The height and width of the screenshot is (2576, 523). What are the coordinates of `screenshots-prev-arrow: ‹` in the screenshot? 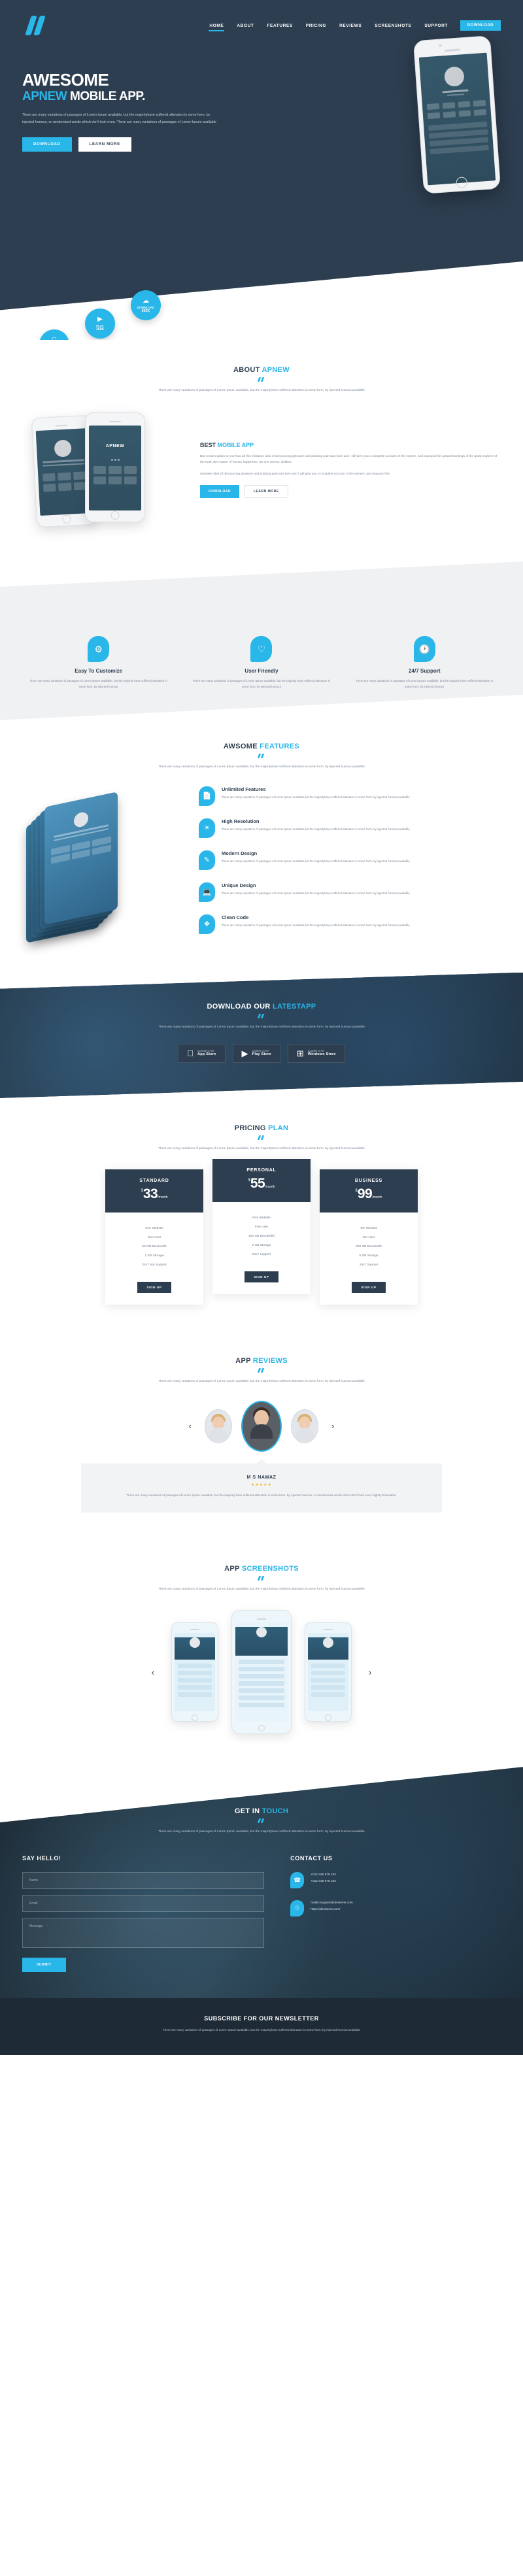 It's located at (153, 1673).